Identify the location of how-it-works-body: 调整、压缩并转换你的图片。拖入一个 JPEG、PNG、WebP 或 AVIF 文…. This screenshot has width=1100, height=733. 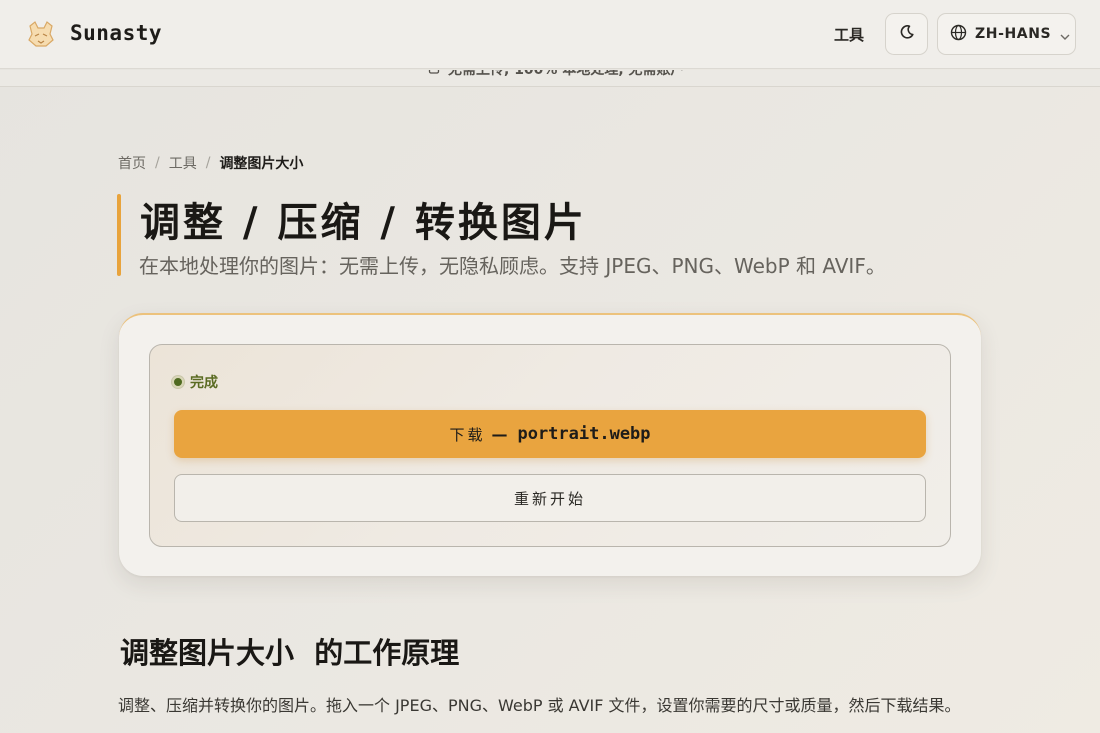
(539, 705).